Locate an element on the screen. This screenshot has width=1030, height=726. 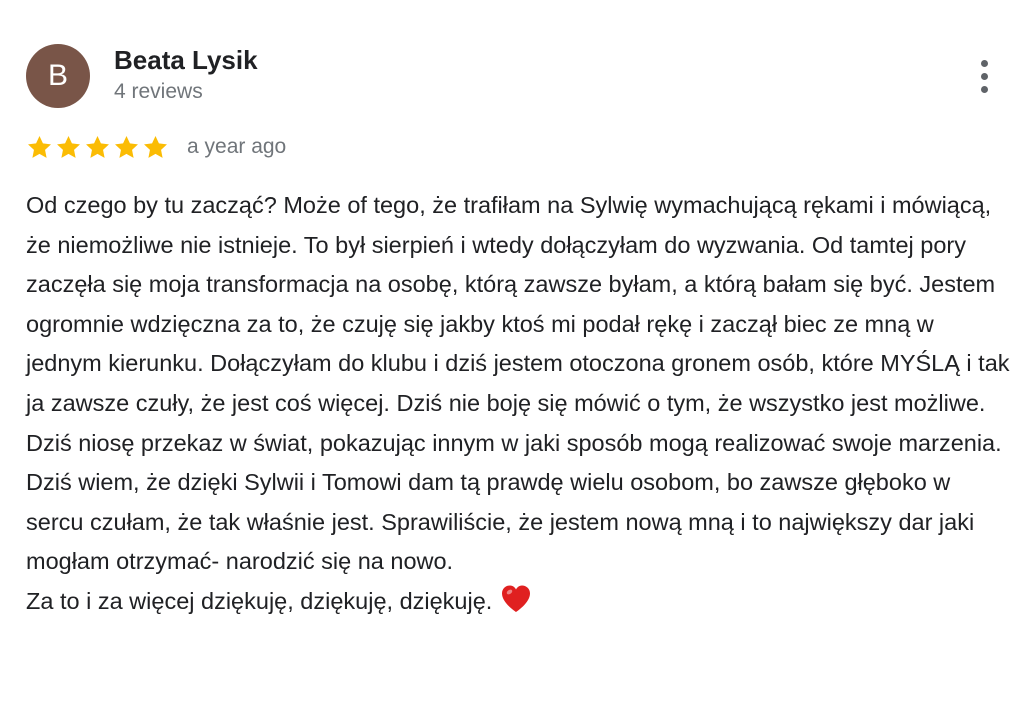
avatar-letter: B is located at coordinates (57, 75).